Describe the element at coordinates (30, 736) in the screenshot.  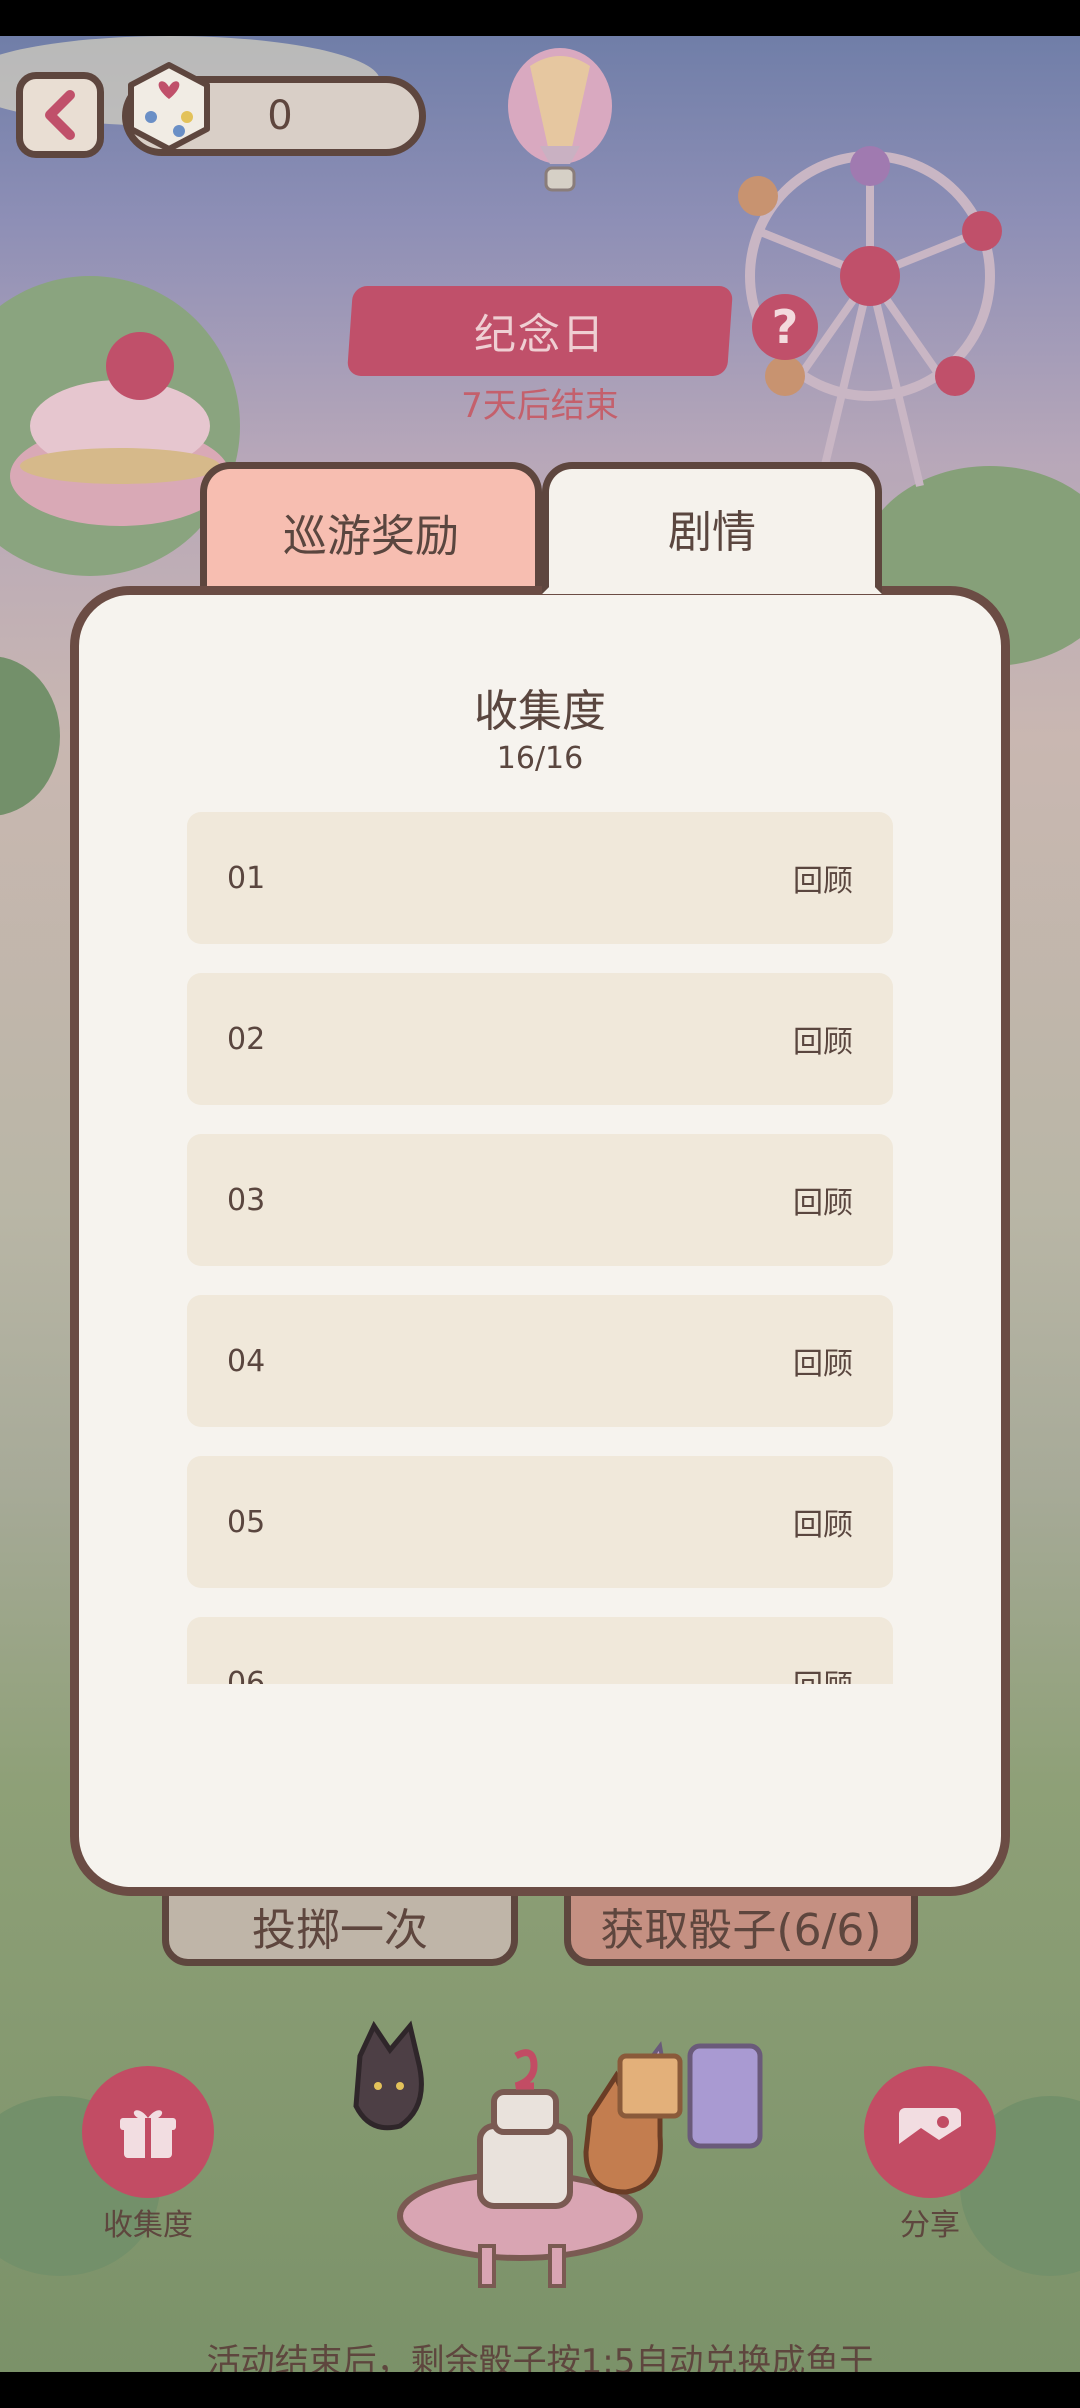
I see `background-tree` at that location.